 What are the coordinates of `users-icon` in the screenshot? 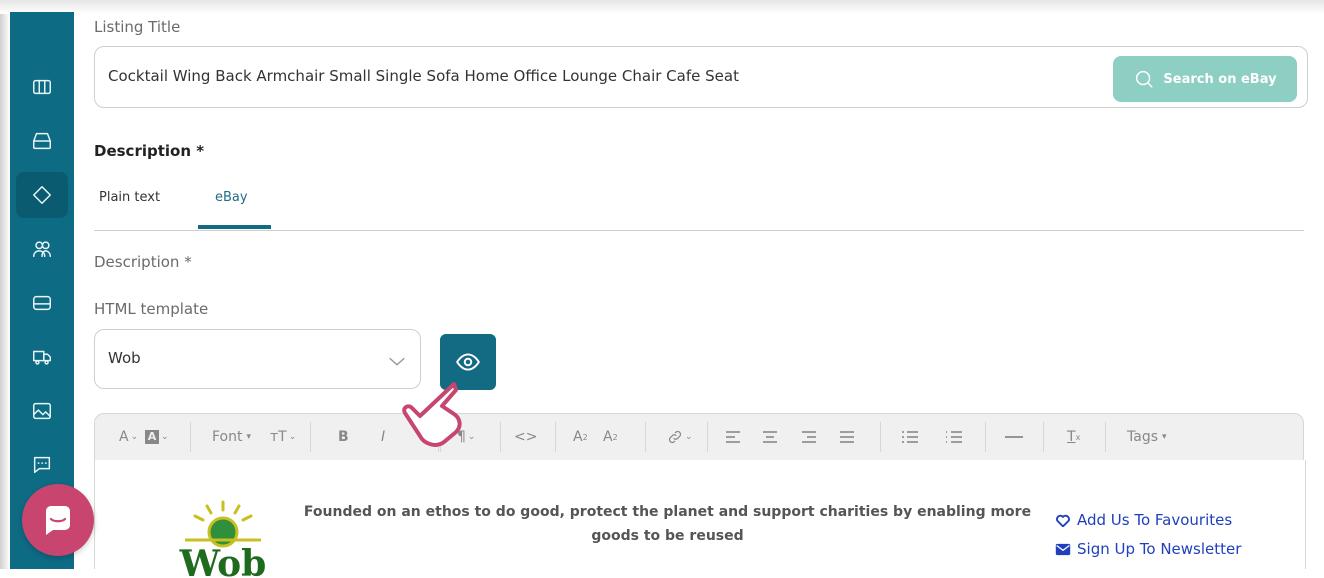 It's located at (42, 249).